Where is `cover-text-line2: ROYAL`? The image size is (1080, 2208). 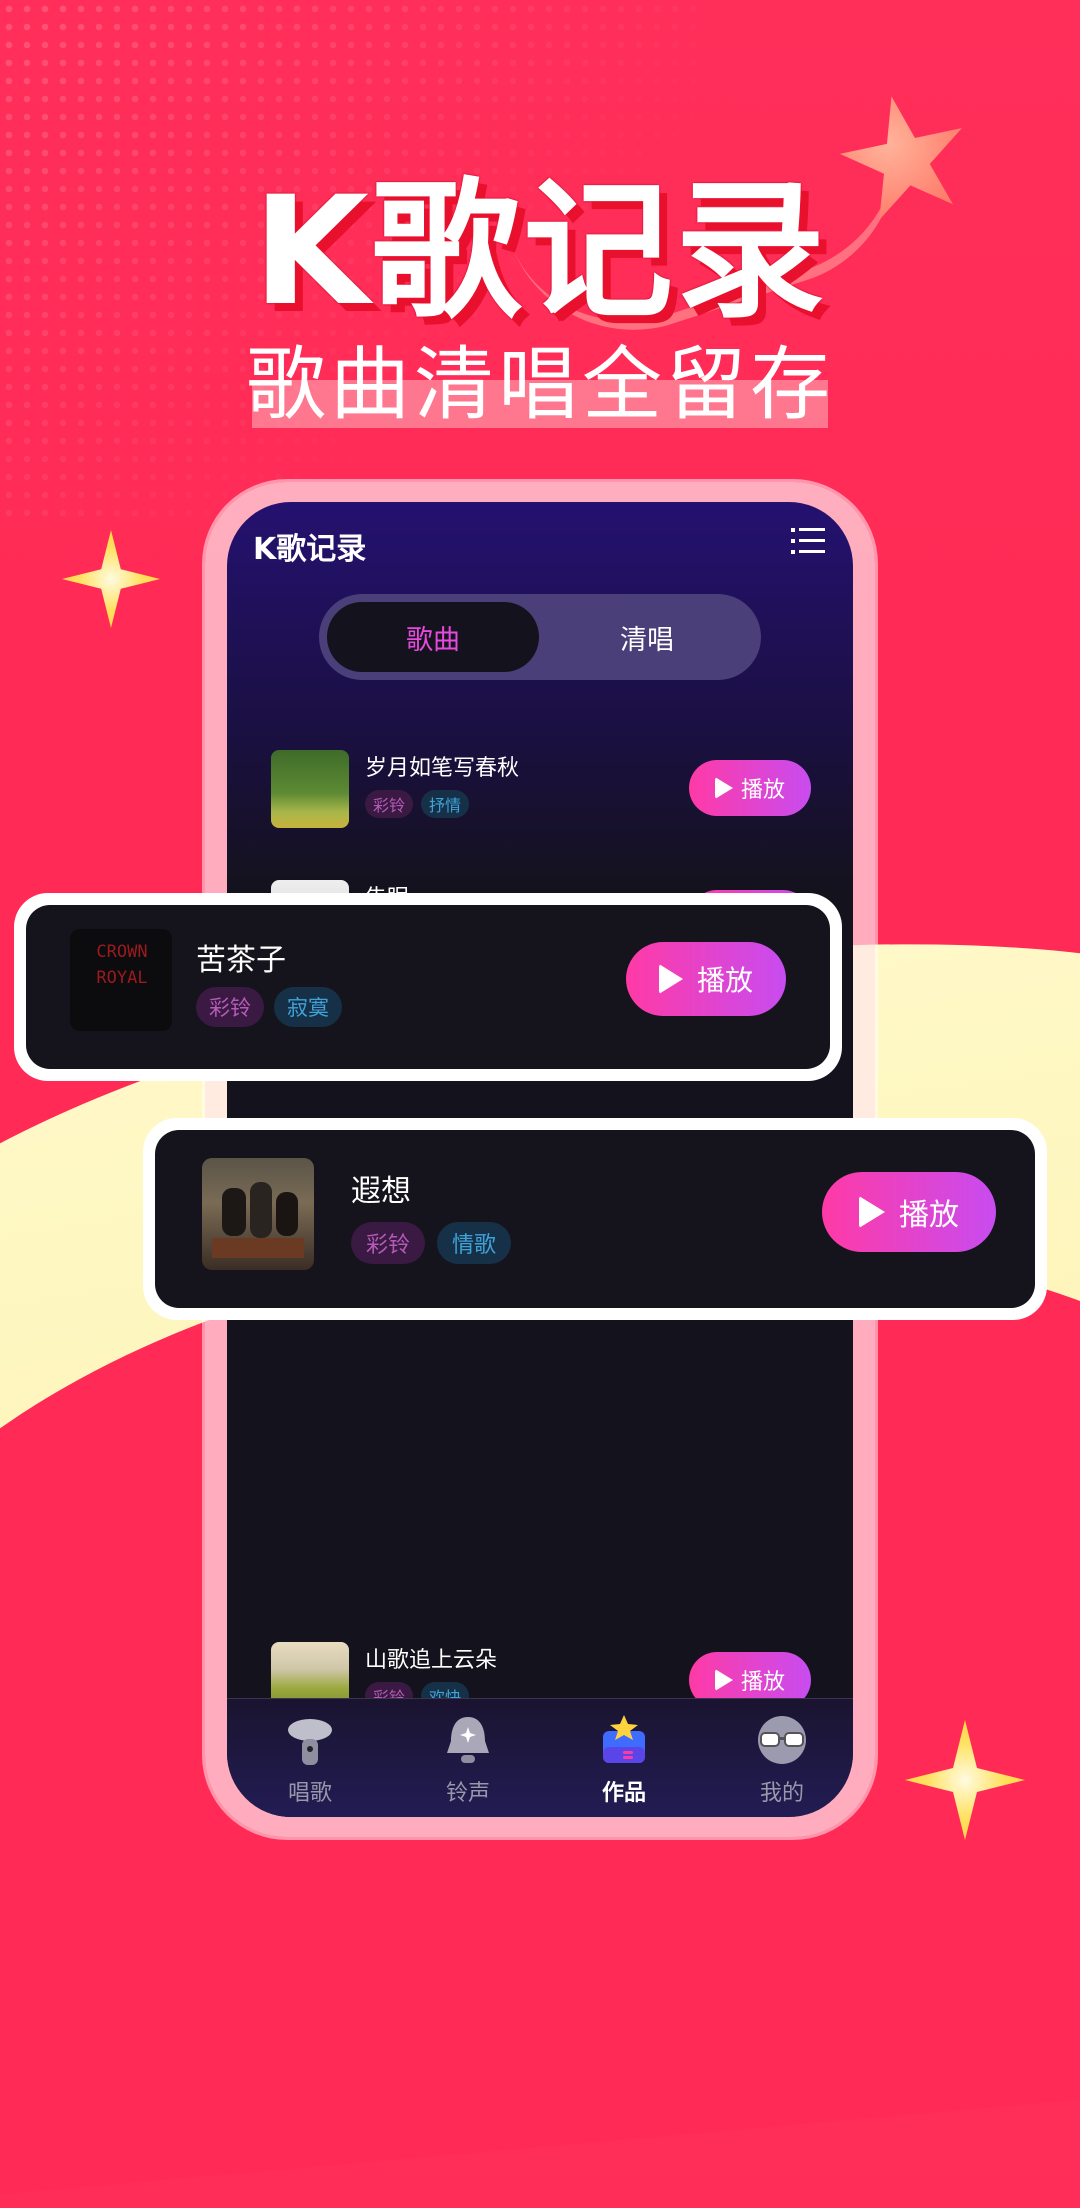 cover-text-line2: ROYAL is located at coordinates (122, 978).